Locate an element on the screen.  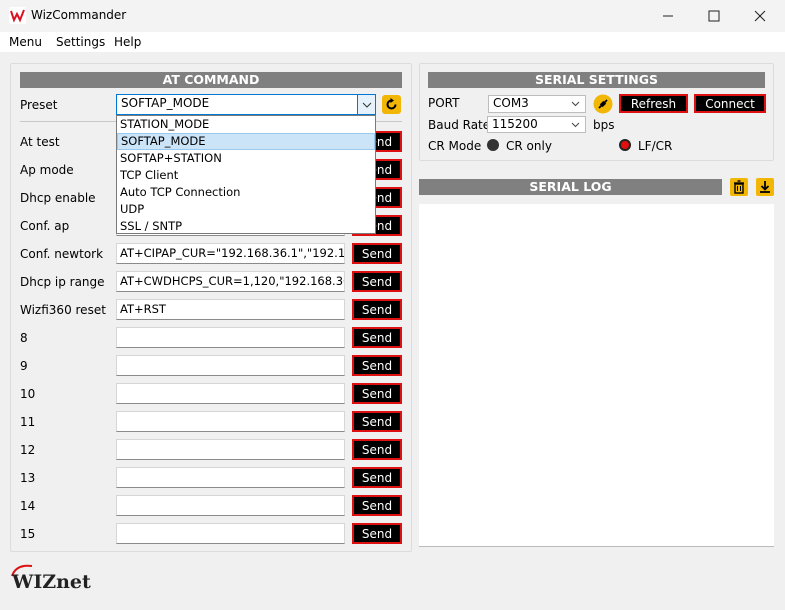
preset-option: SSL / SNTP is located at coordinates (246, 226).